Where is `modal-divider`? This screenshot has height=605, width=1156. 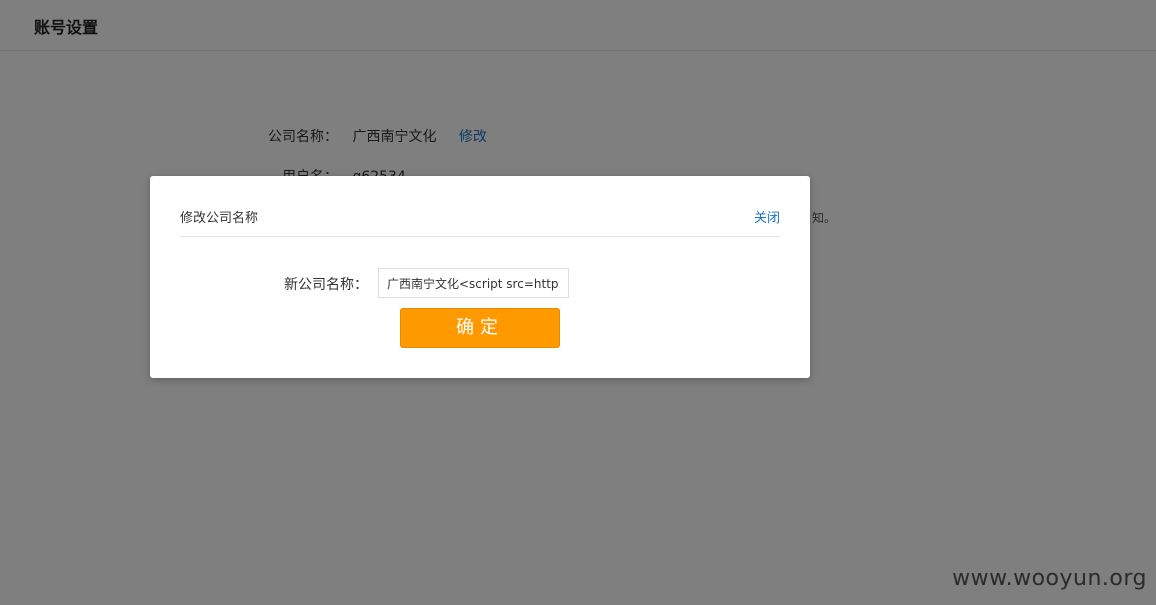
modal-divider is located at coordinates (480, 236).